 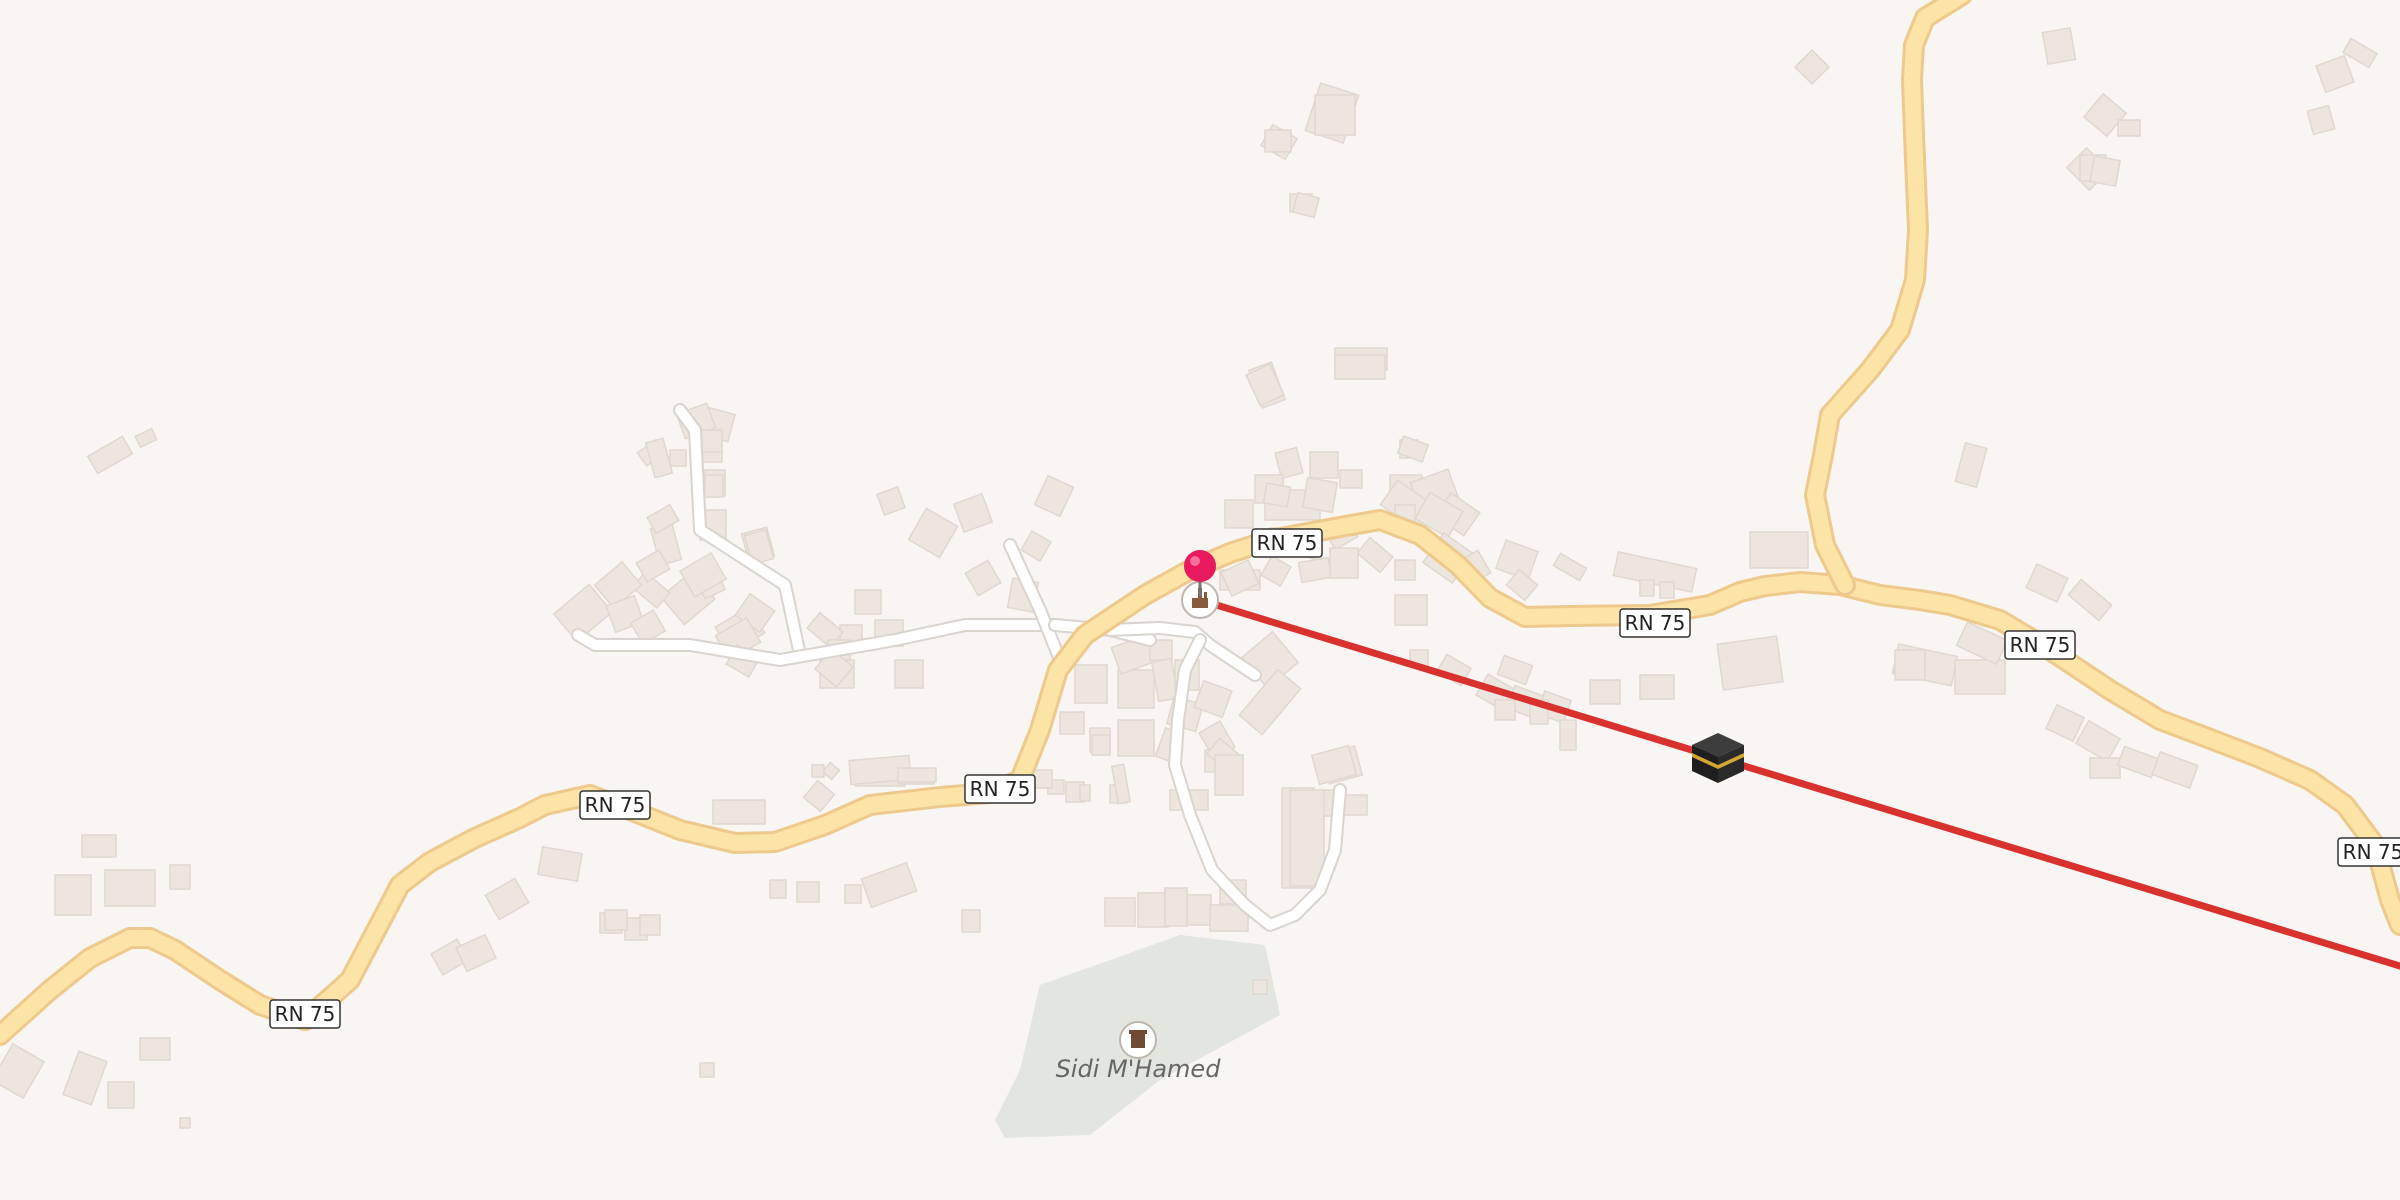 I want to click on place-label: Sidi M'Hamed, so click(x=1139, y=1069).